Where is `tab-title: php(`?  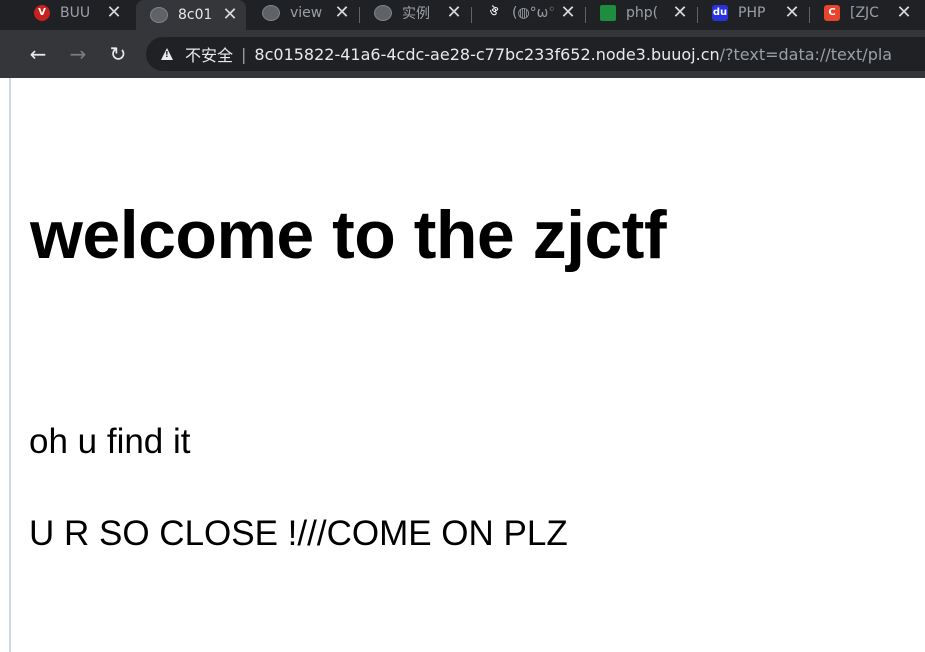
tab-title: php( is located at coordinates (642, 13).